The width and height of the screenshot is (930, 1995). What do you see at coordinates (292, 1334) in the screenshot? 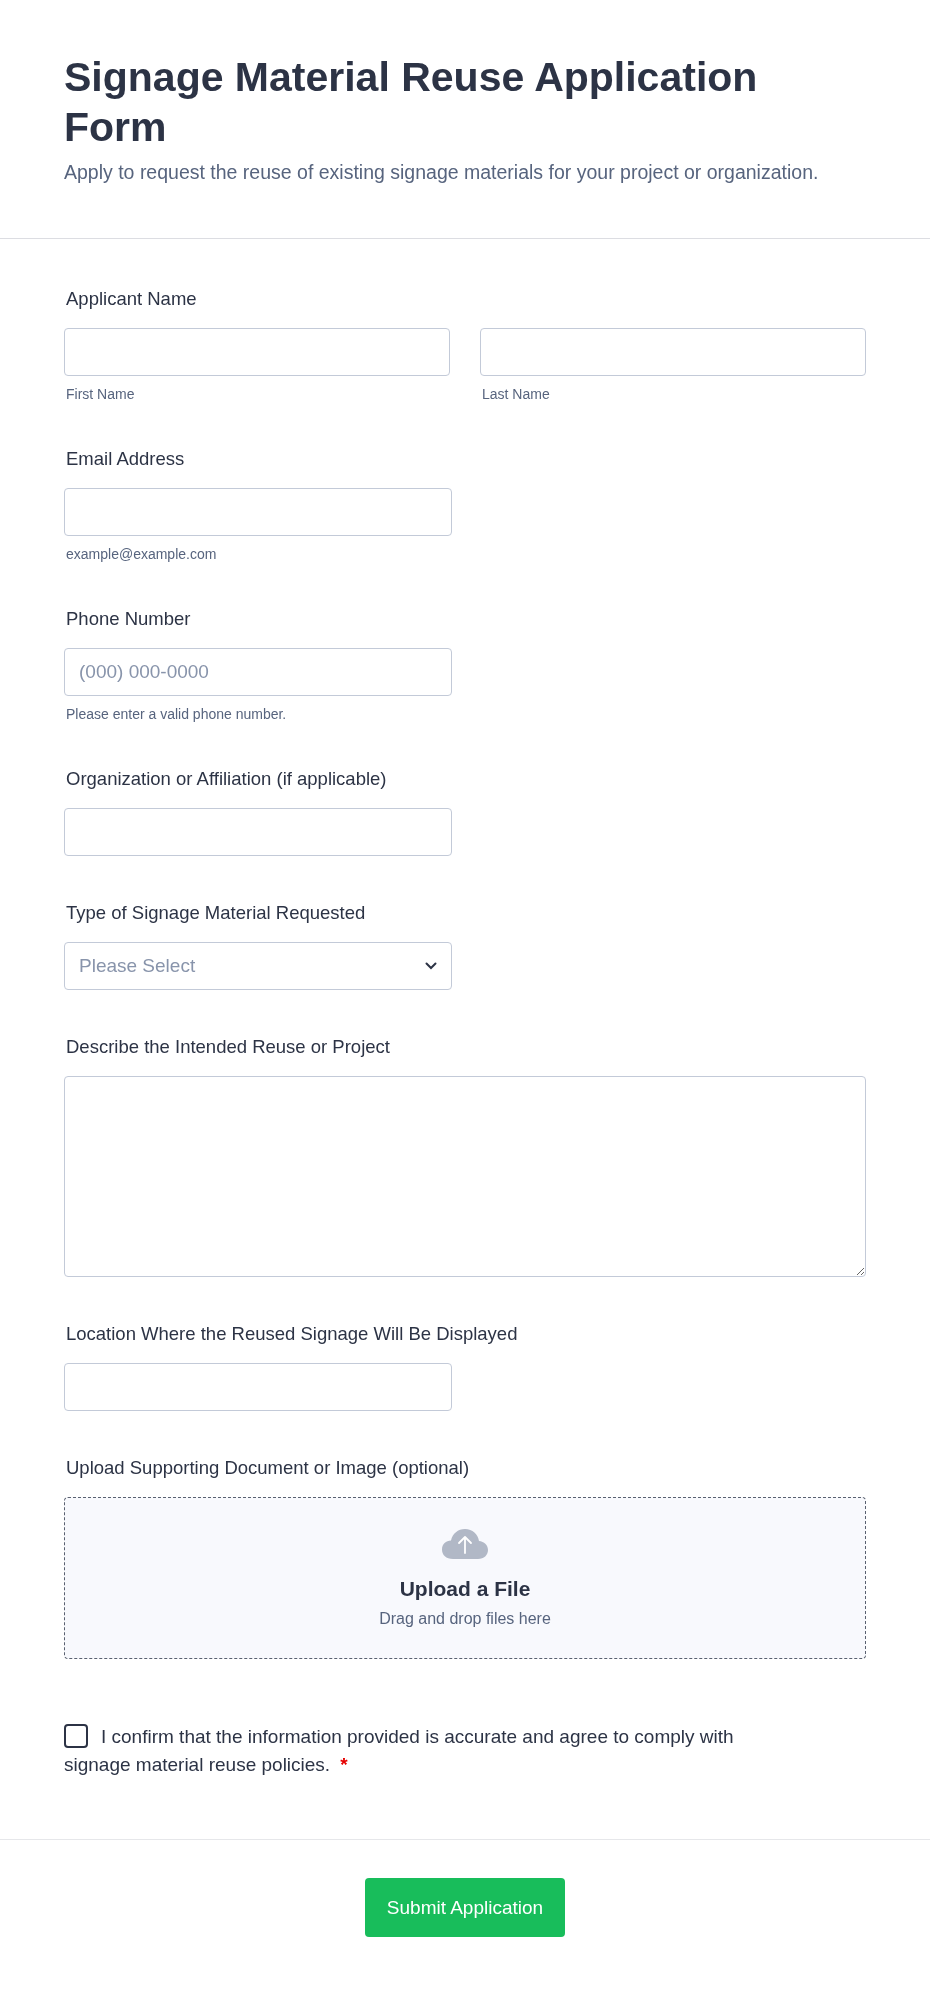
I see `field-label: Location Where the Reused Signage Will Be Displayed` at bounding box center [292, 1334].